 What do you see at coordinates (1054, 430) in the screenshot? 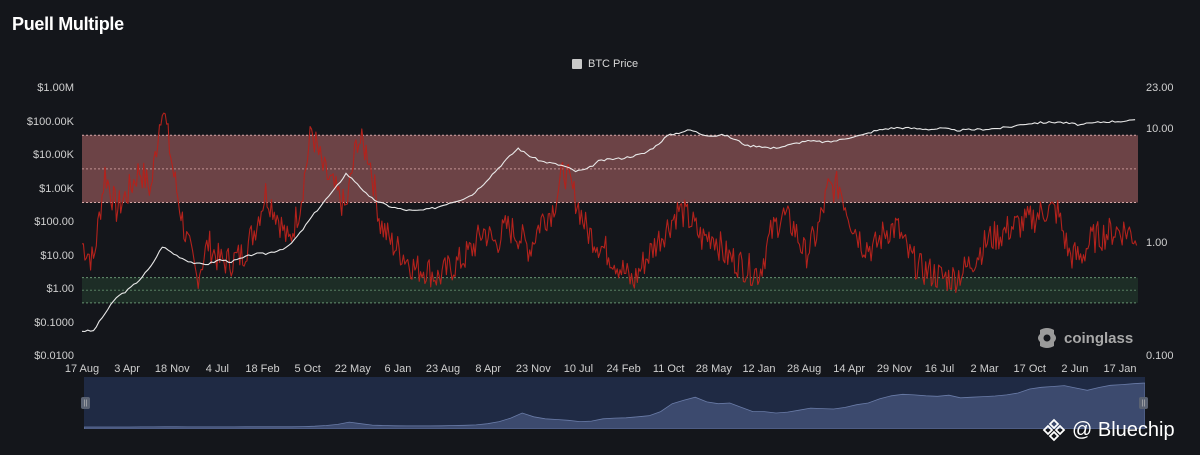
I see `binance-diamond-icon` at bounding box center [1054, 430].